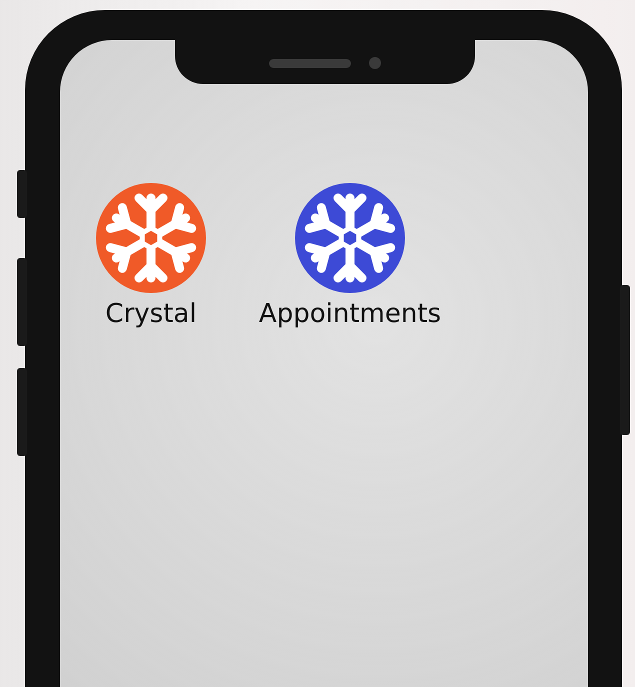 This screenshot has height=687, width=635. I want to click on camera-dot, so click(375, 63).